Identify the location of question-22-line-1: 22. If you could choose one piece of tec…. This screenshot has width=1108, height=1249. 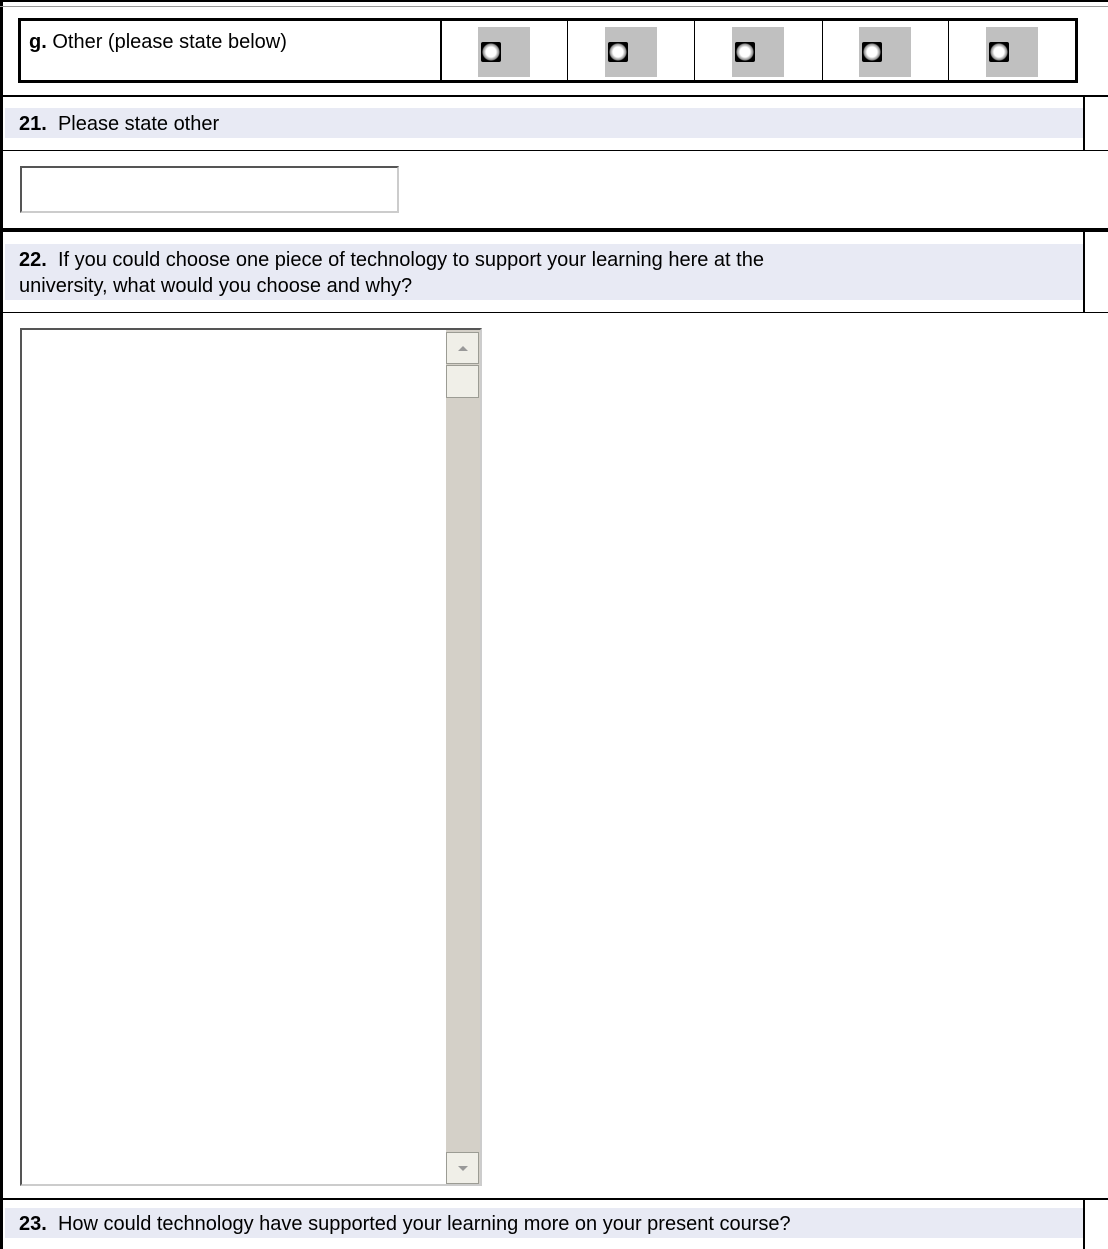
(391, 260).